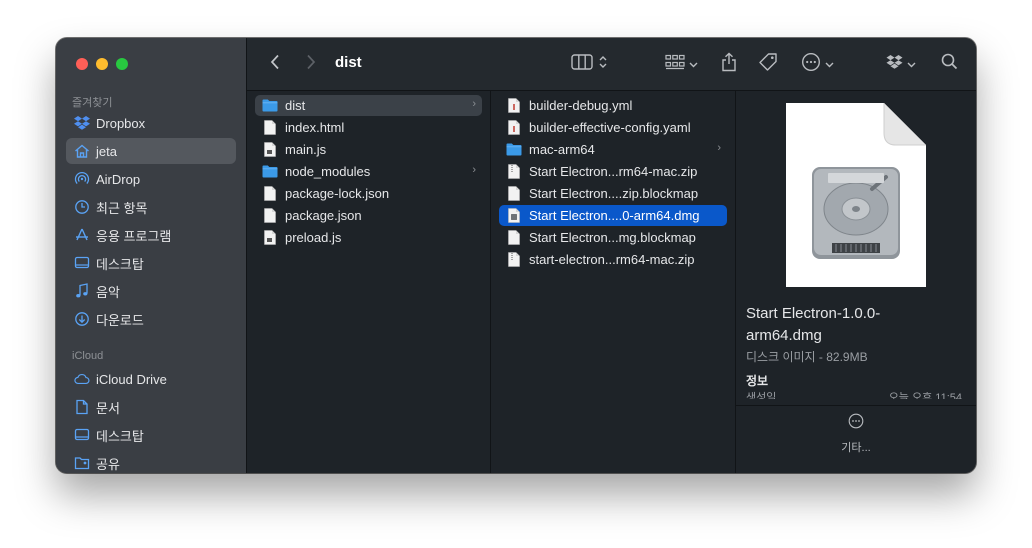 The height and width of the screenshot is (548, 1032). I want to click on sidebar-item-applications: 응용 프로그램, so click(151, 235).